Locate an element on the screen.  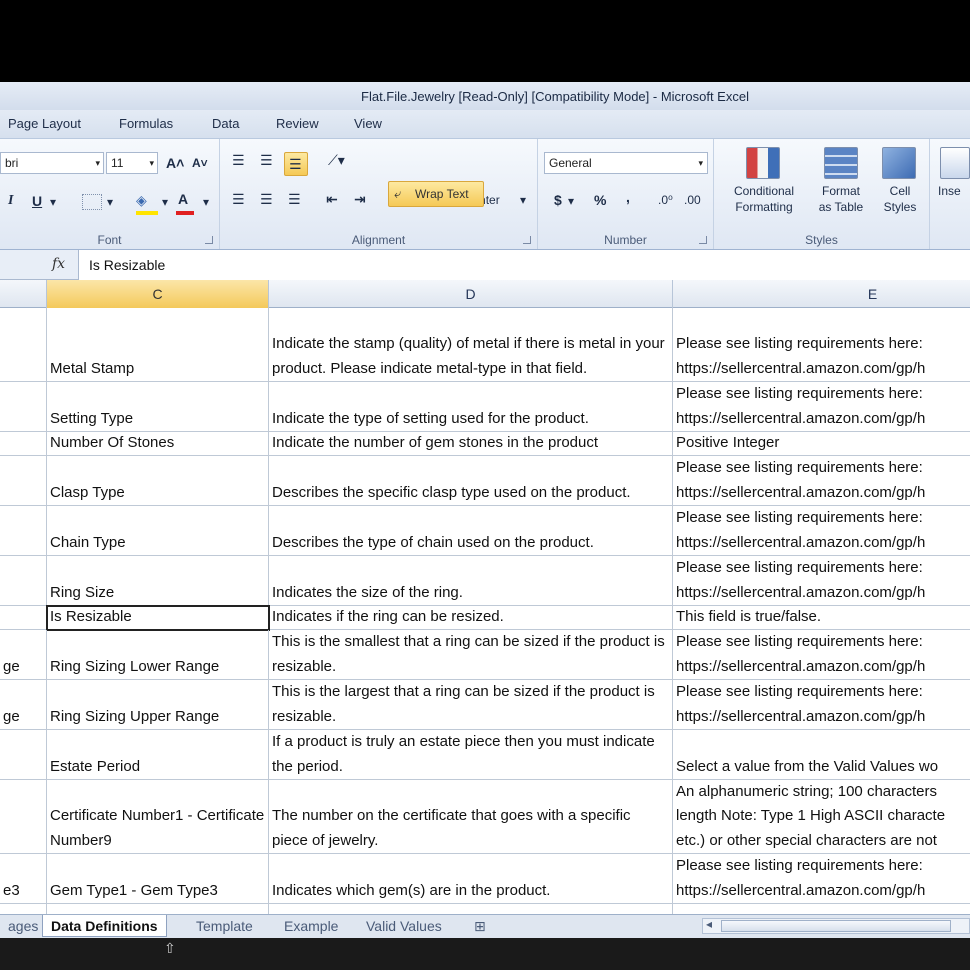
cell-c: Setting Type is located at coordinates (158, 406).